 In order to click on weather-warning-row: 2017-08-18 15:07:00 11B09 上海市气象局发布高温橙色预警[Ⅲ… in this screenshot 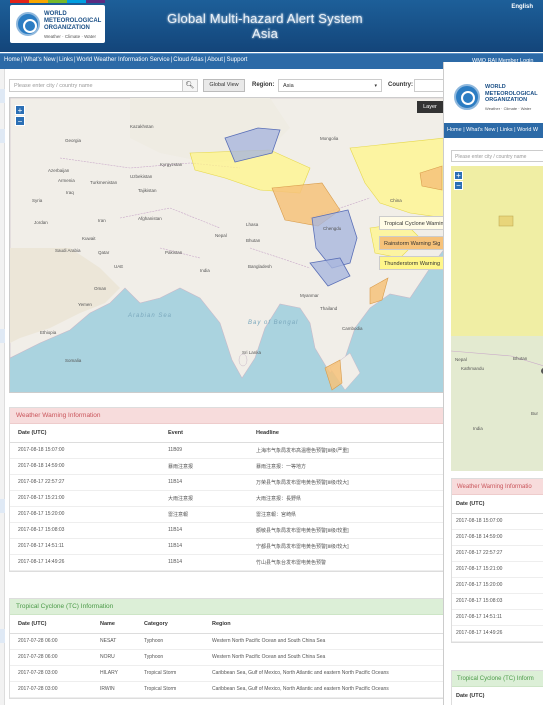, I will do `click(226, 450)`.